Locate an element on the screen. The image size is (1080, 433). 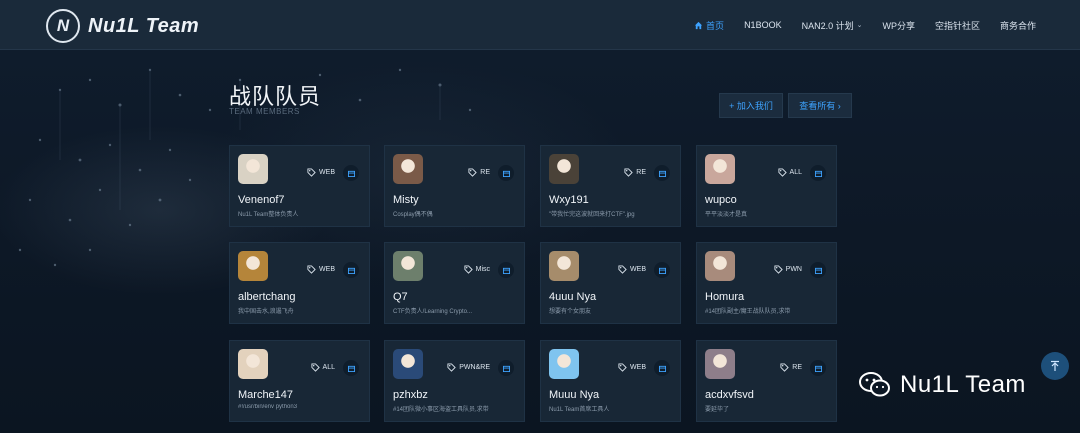
member-description: 我中国击水,浪遏飞舟 is located at coordinates (266, 312).